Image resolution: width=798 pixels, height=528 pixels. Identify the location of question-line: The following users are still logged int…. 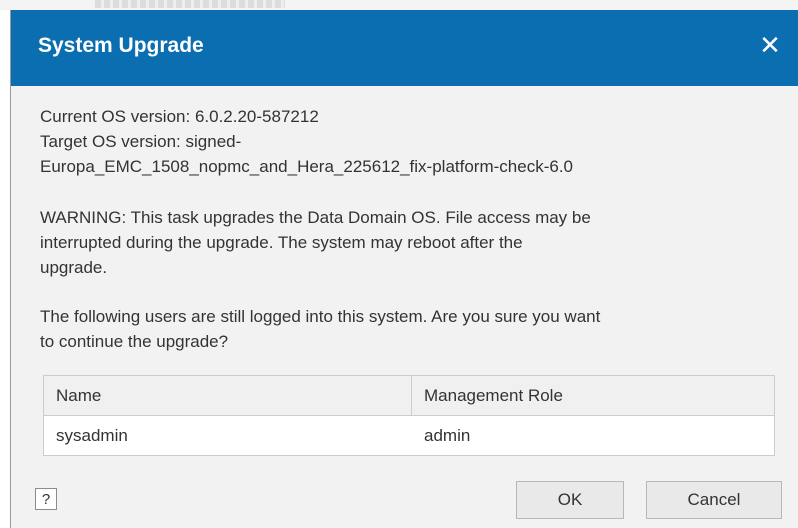
(320, 316).